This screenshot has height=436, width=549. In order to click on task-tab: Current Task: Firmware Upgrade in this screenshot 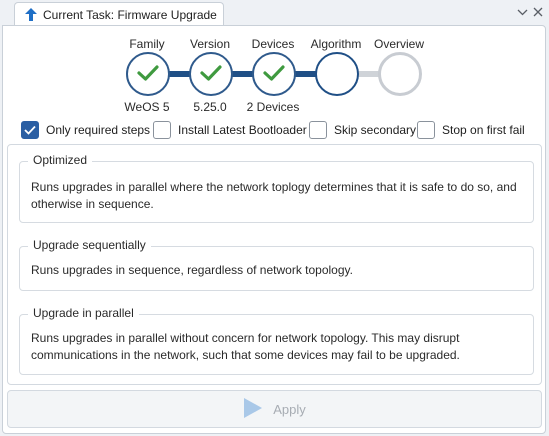, I will do `click(119, 14)`.